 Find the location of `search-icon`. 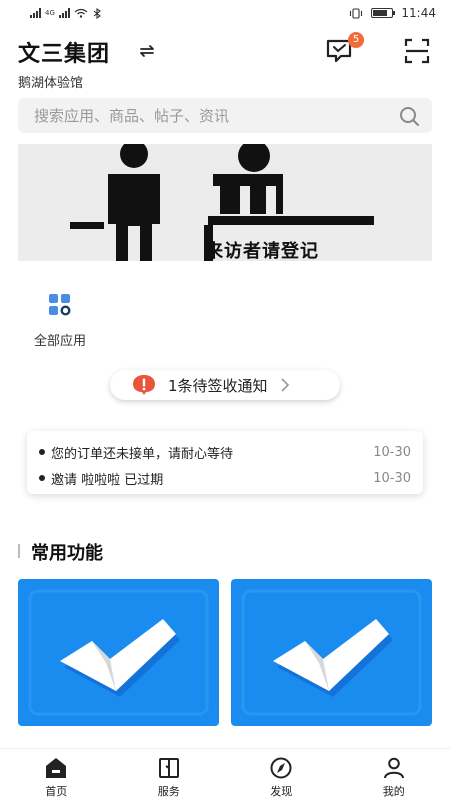

search-icon is located at coordinates (409, 116).